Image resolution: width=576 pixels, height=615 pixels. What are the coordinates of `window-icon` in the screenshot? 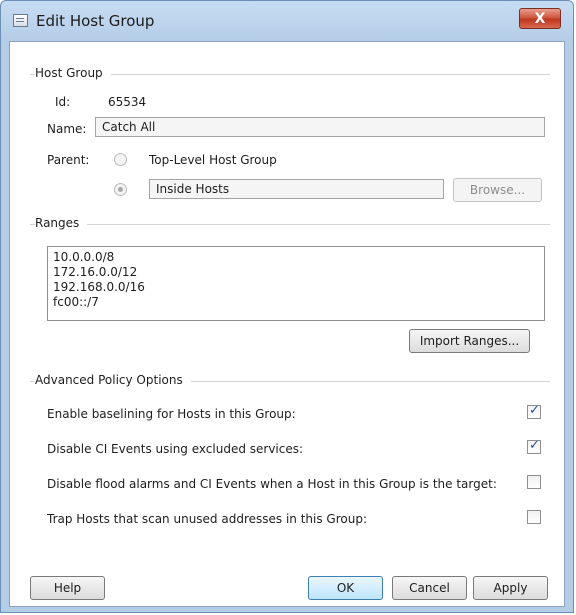 It's located at (20, 20).